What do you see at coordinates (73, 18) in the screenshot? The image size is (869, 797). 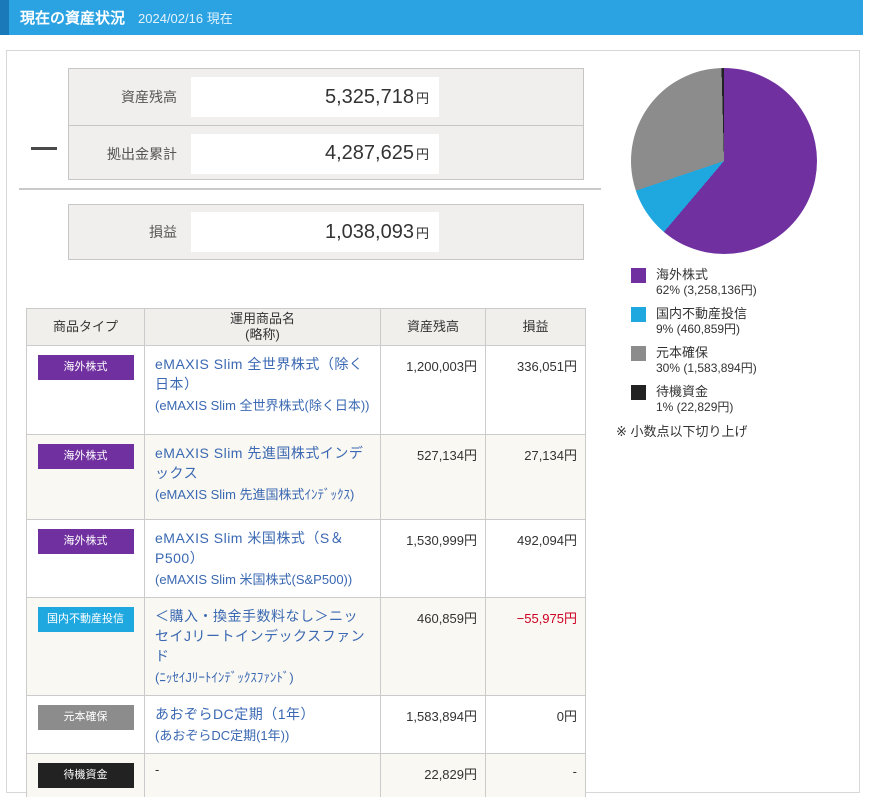 I see `page-title: 現在の資産状況` at bounding box center [73, 18].